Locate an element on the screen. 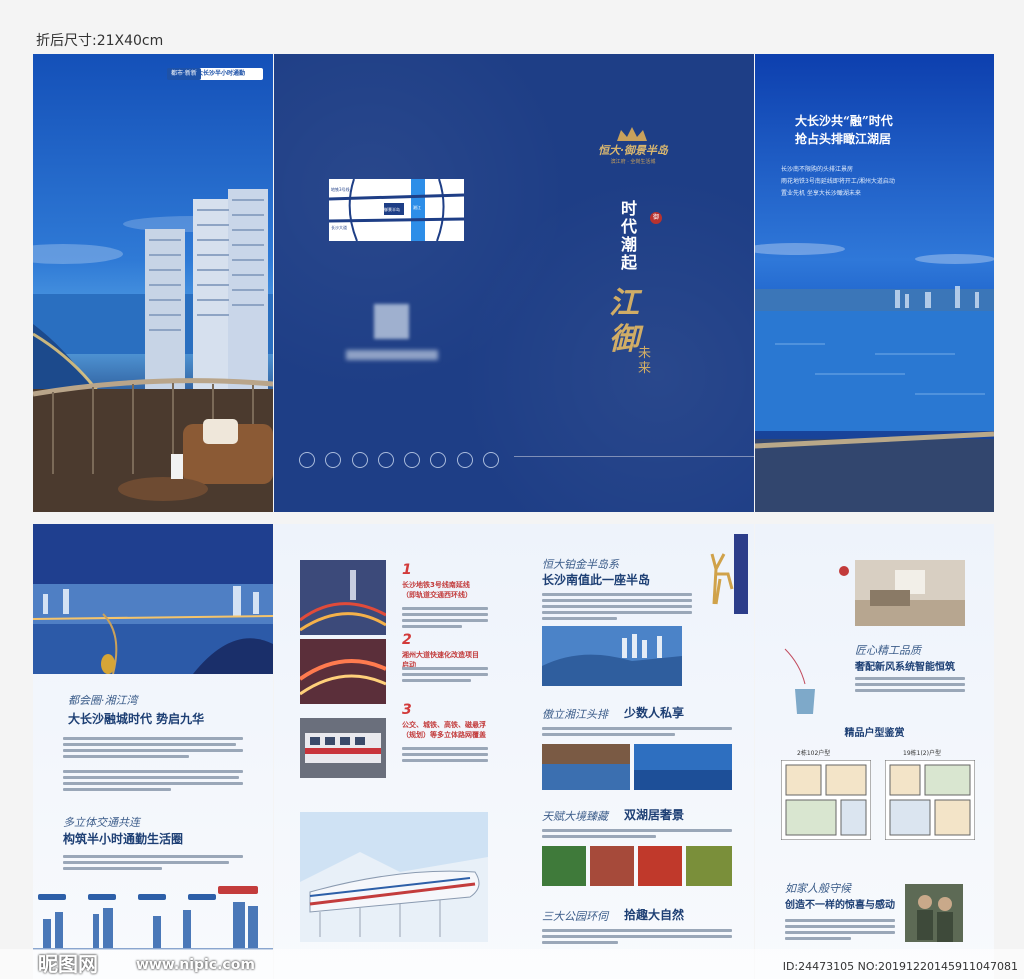 The height and width of the screenshot is (979, 1024). inner4-calligraphy-2: 如家人般守候 is located at coordinates (818, 888).